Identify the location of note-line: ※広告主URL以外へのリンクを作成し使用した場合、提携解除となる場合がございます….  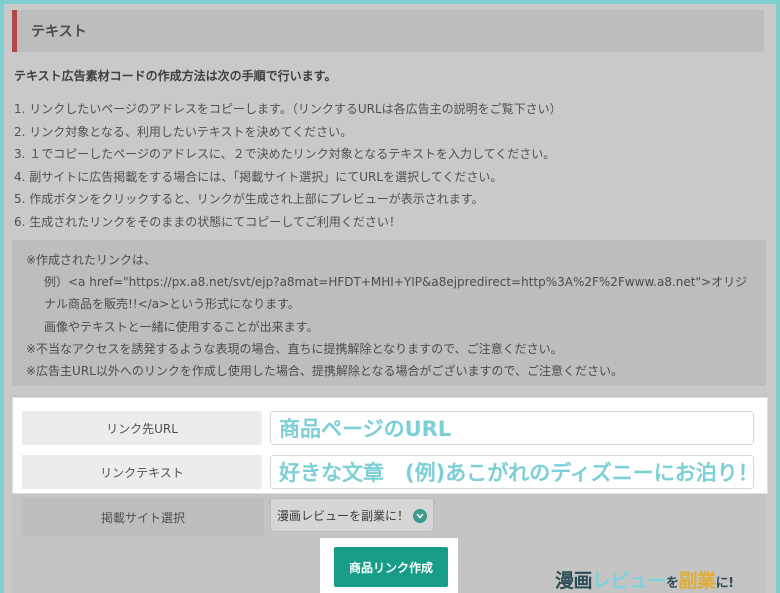
(325, 371).